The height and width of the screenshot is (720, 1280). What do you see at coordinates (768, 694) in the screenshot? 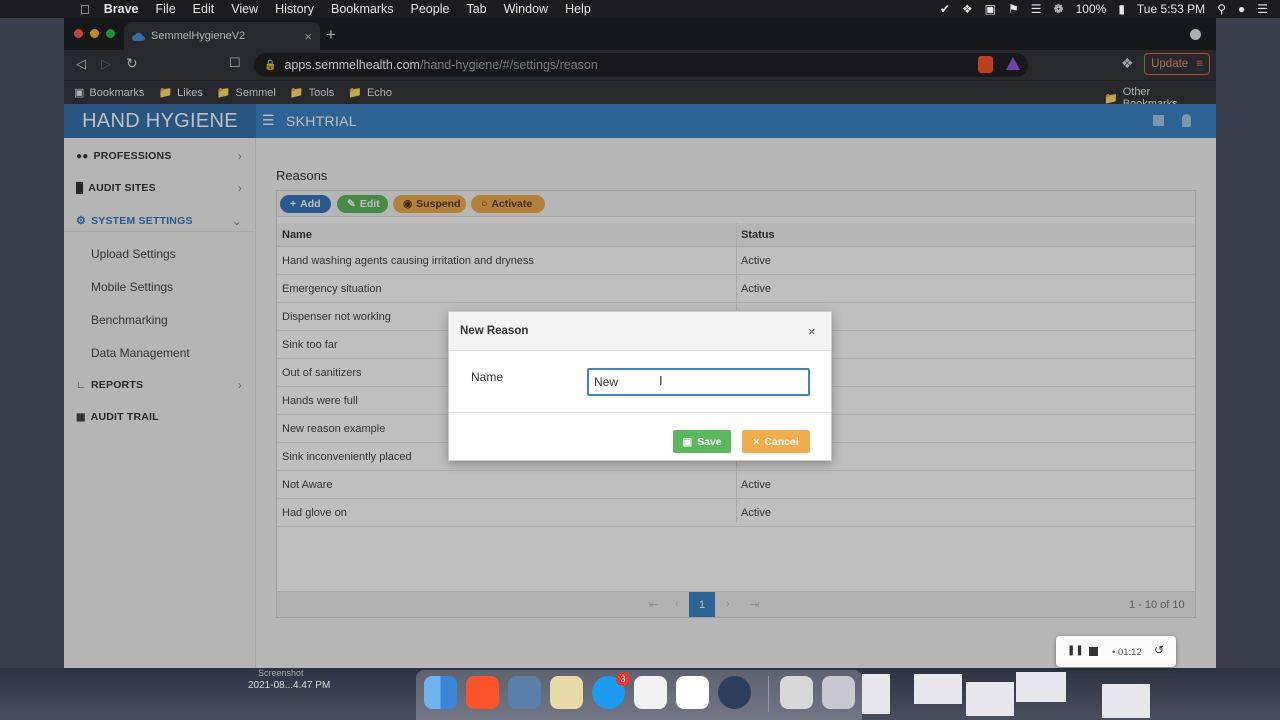
I see `dock-separator` at bounding box center [768, 694].